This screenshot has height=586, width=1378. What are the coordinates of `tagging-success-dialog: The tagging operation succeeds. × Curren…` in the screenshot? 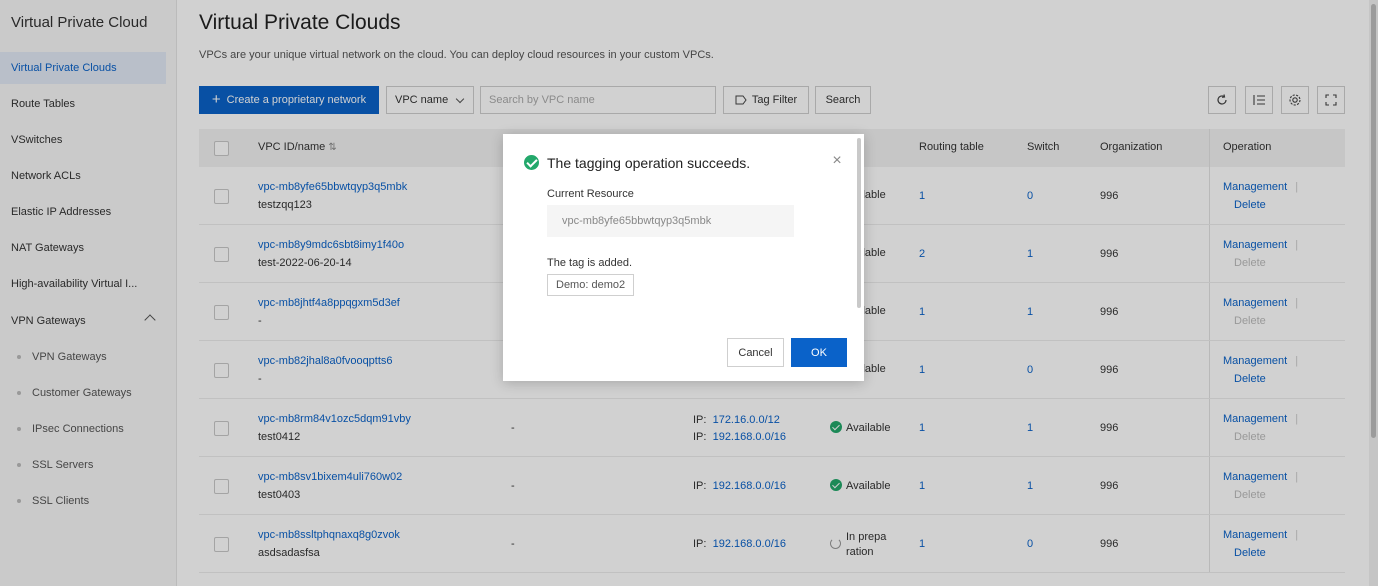 It's located at (683, 257).